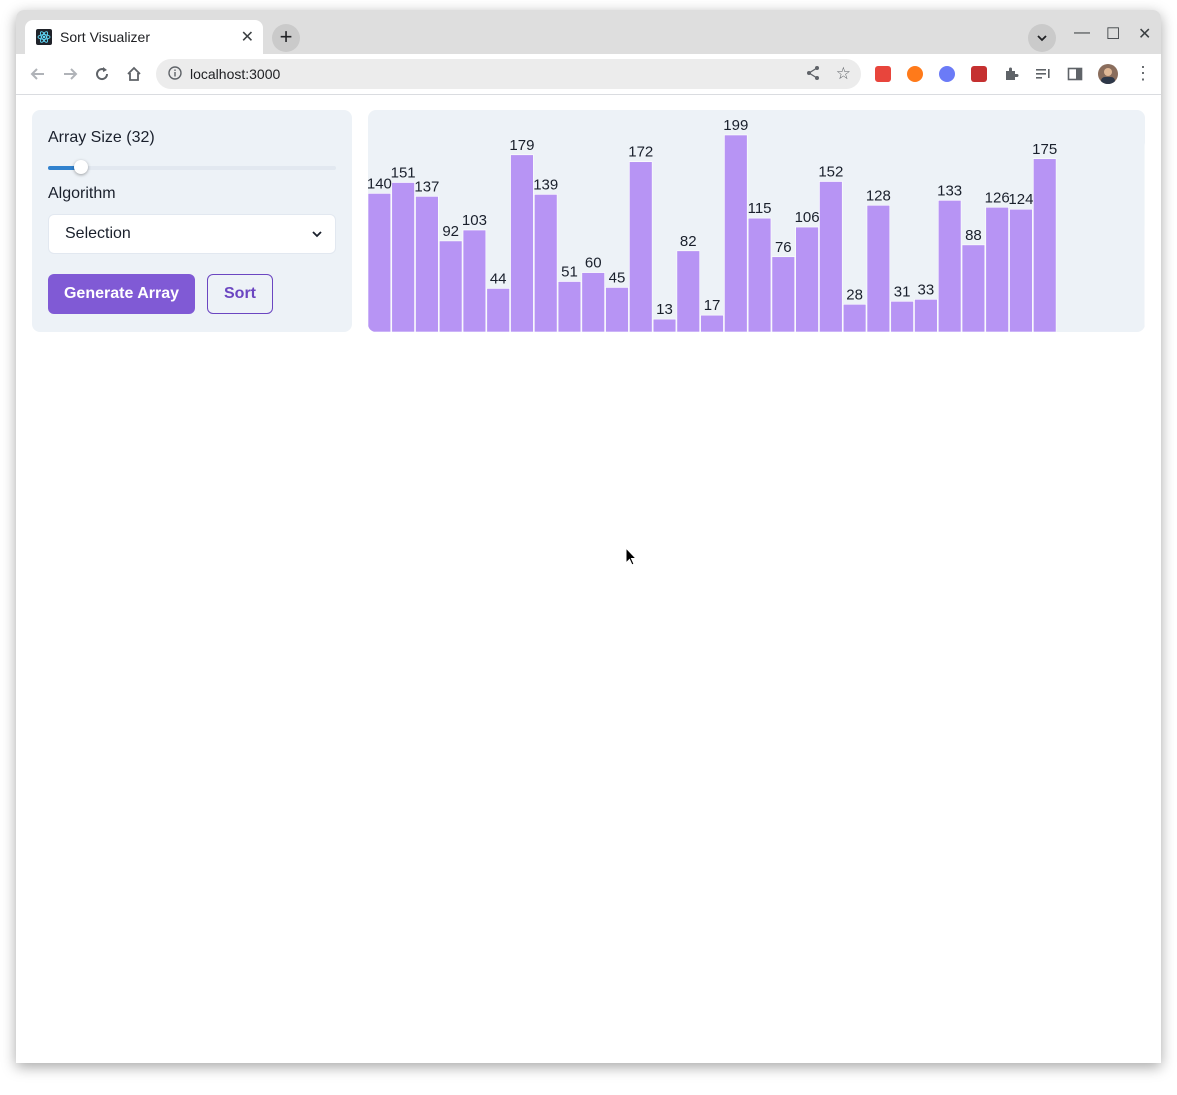 This screenshot has width=1177, height=1095. Describe the element at coordinates (854, 294) in the screenshot. I see `bar-label-20: 28` at that location.